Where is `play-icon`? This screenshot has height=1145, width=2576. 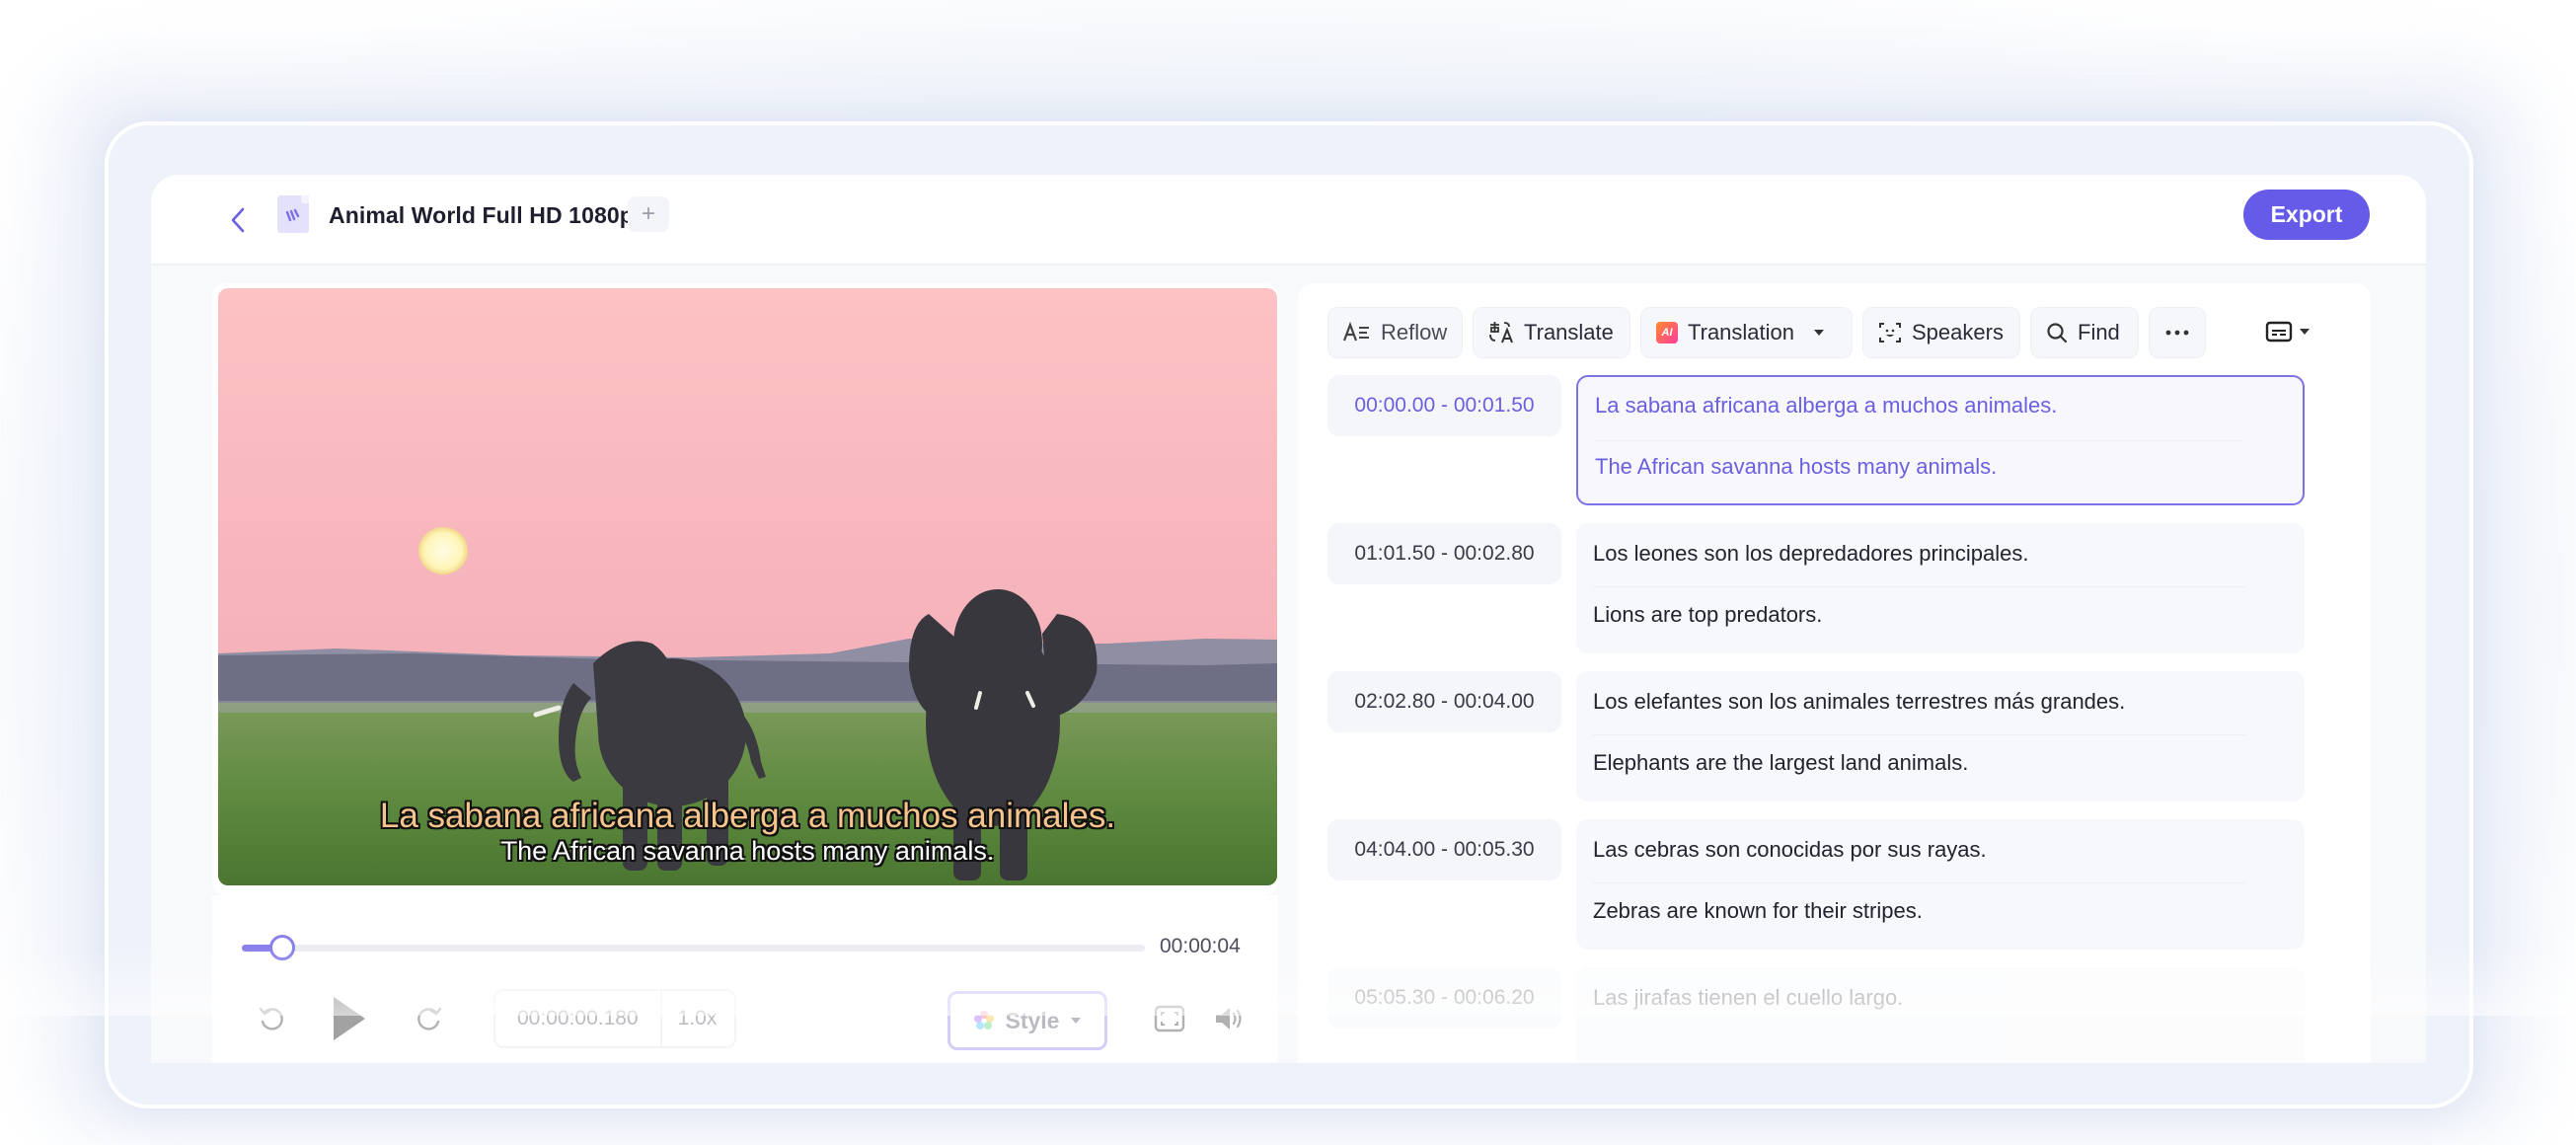
play-icon is located at coordinates (349, 1018).